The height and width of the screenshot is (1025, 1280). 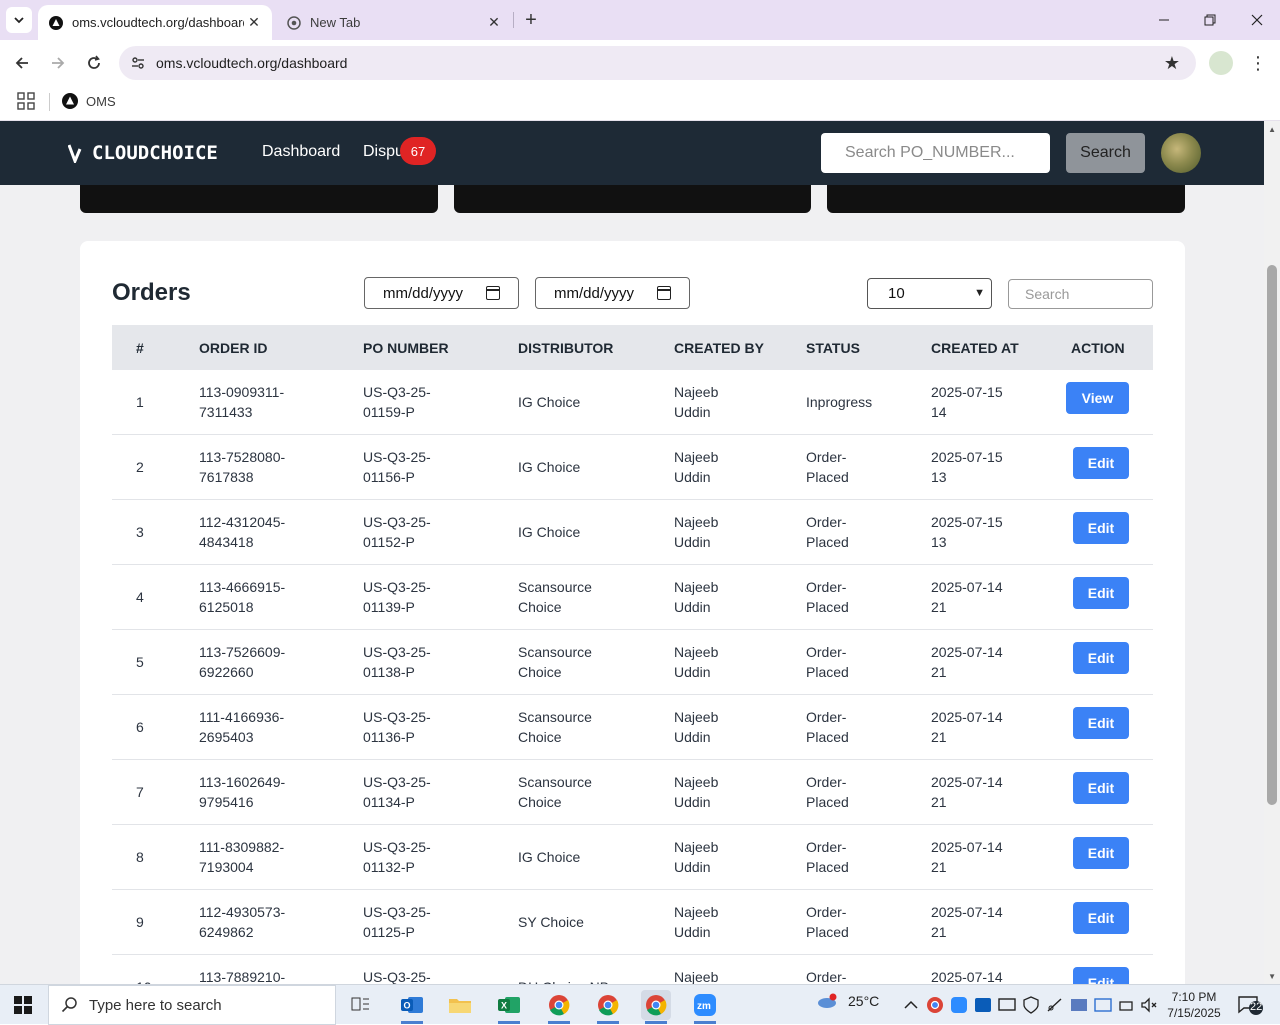 I want to click on chrome-active-icon, so click(x=656, y=1007).